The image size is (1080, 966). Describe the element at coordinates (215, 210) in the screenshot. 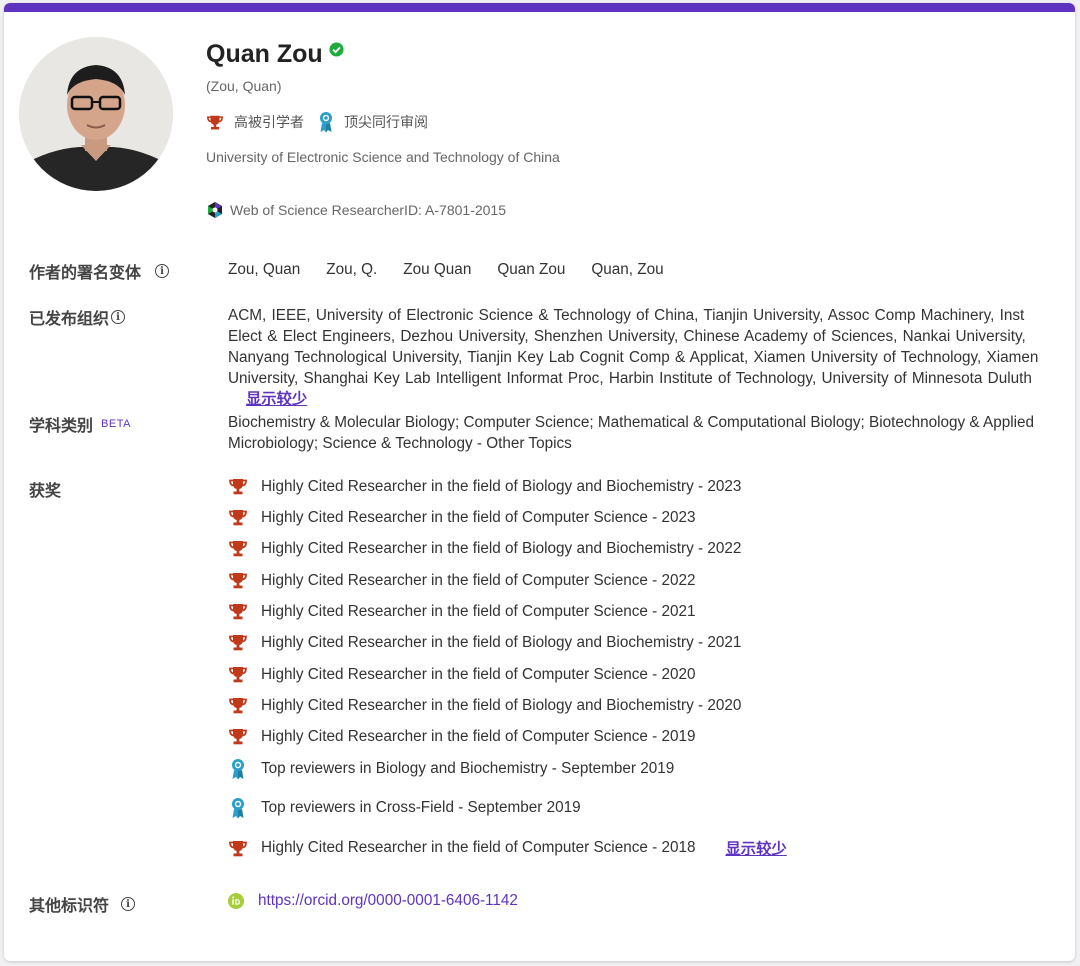

I see `web-of-science-icon` at that location.